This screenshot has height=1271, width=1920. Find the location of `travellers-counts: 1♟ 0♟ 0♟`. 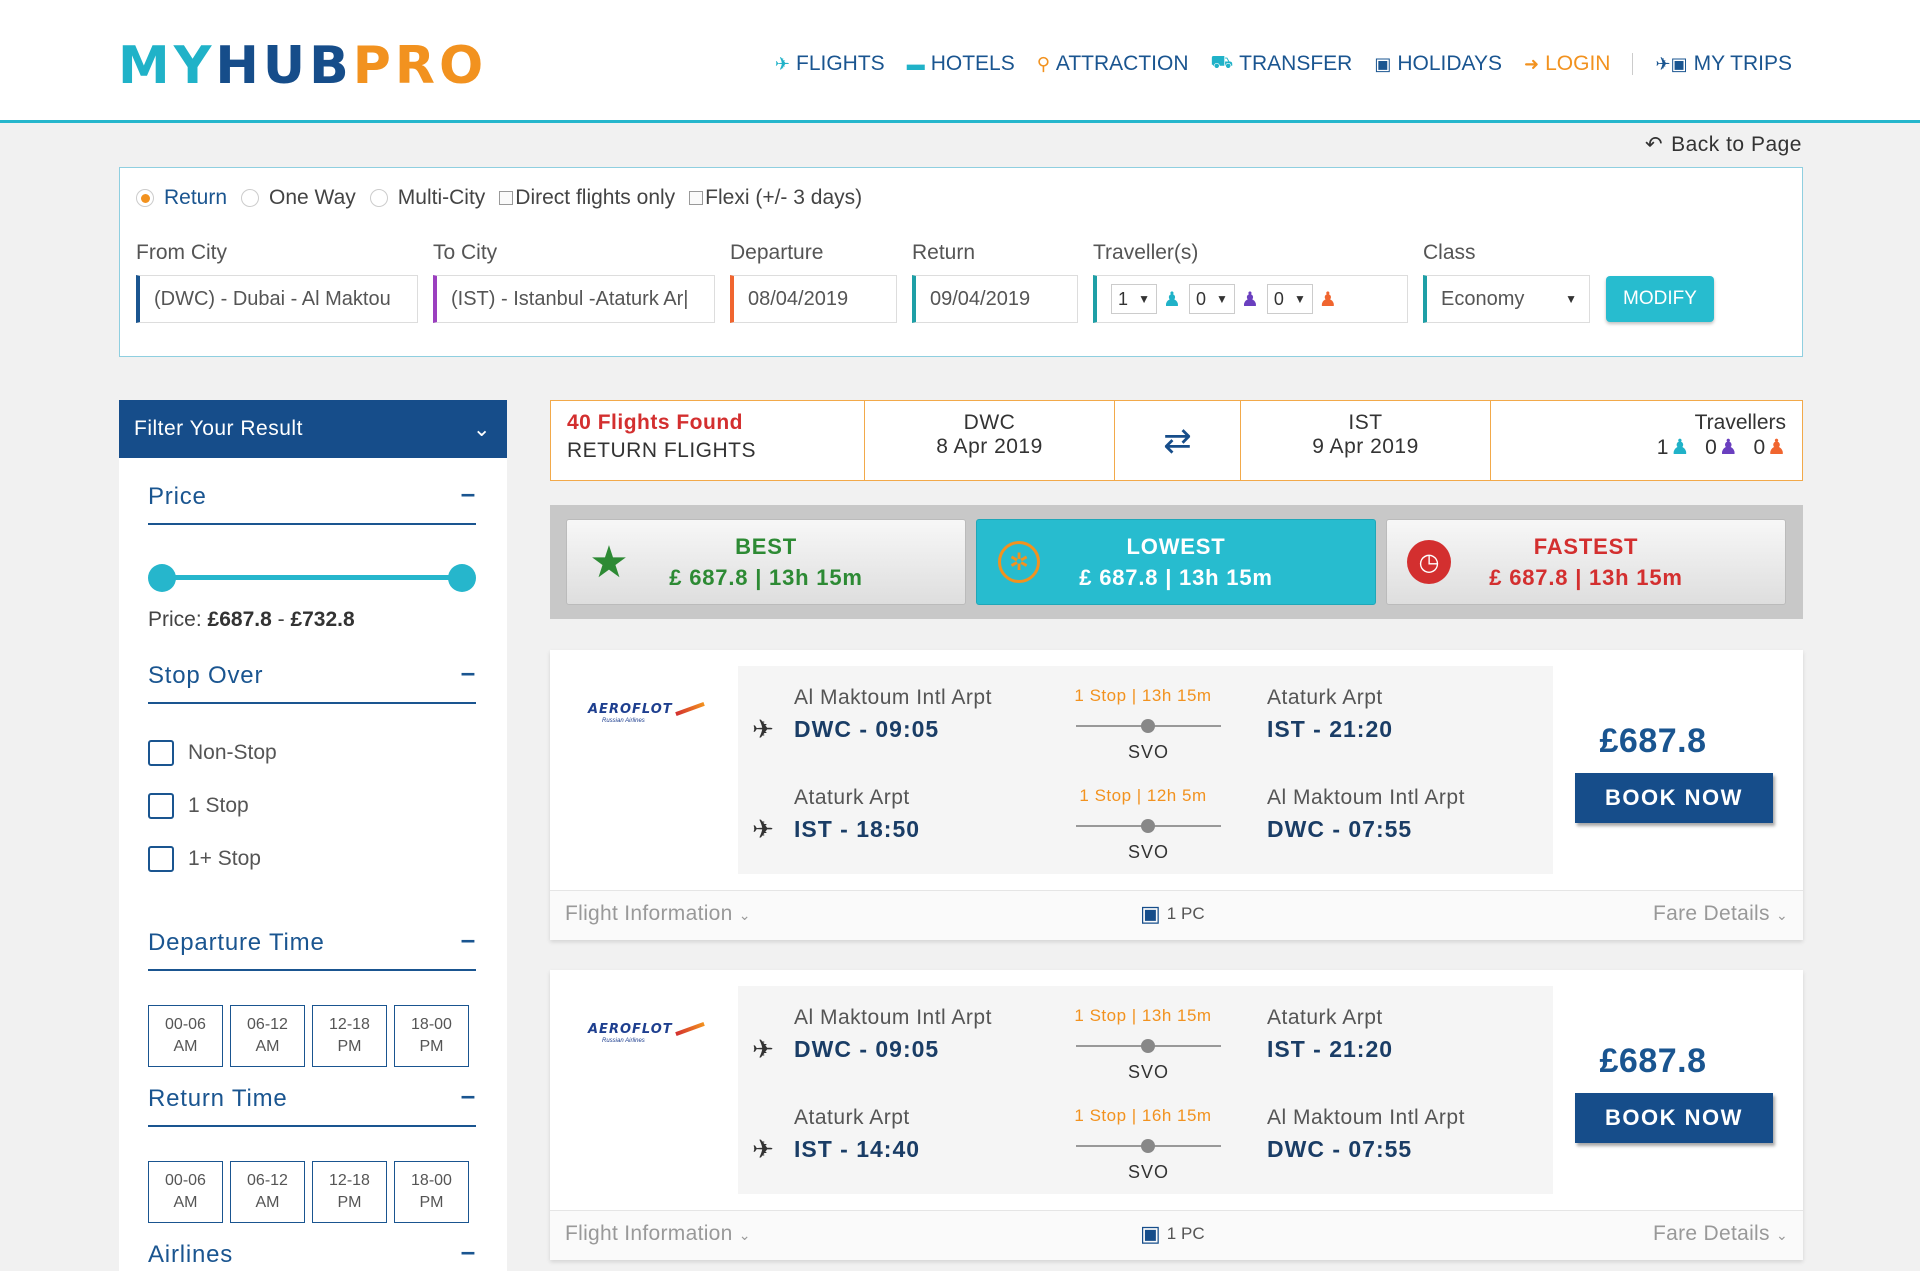

travellers-counts: 1♟ 0♟ 0♟ is located at coordinates (1638, 447).